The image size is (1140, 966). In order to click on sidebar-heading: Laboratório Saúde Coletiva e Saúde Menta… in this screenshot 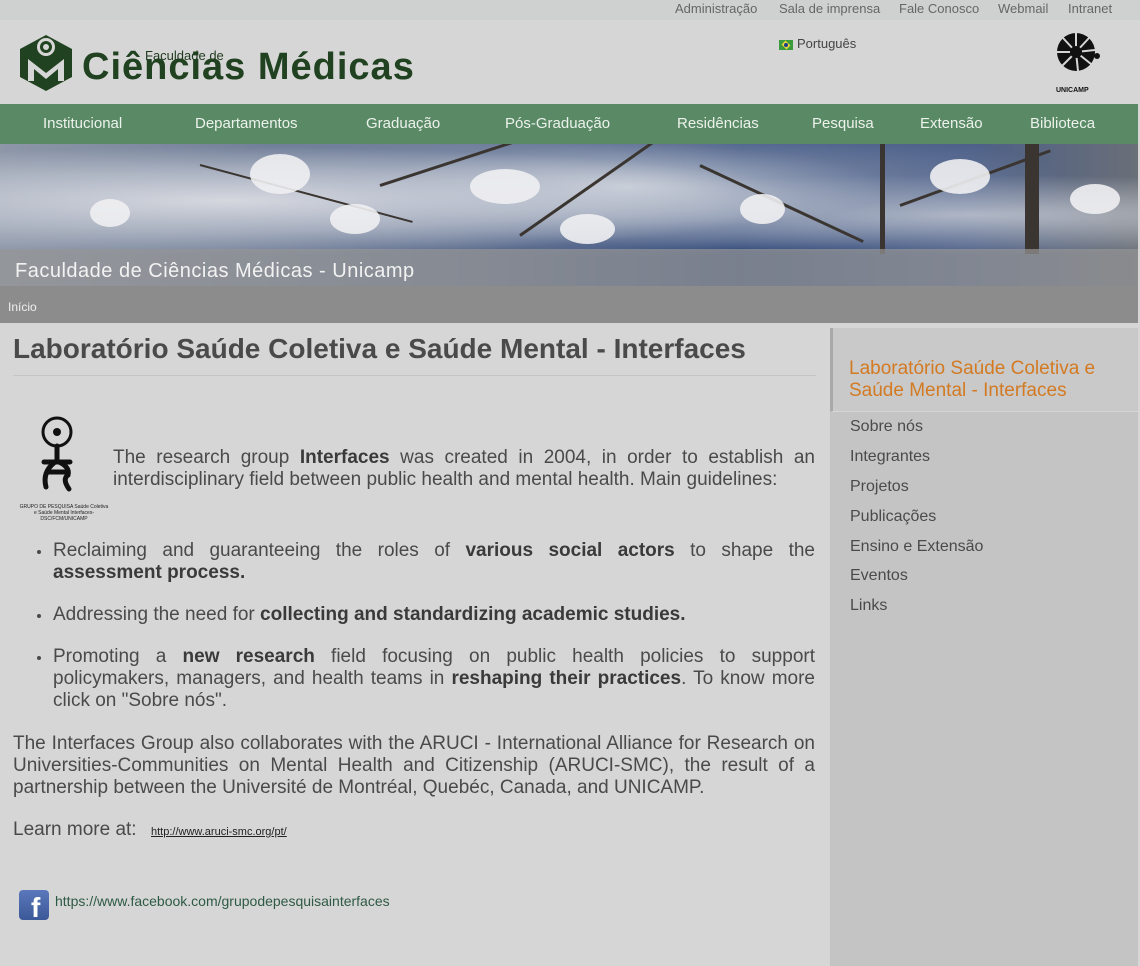, I will do `click(989, 380)`.